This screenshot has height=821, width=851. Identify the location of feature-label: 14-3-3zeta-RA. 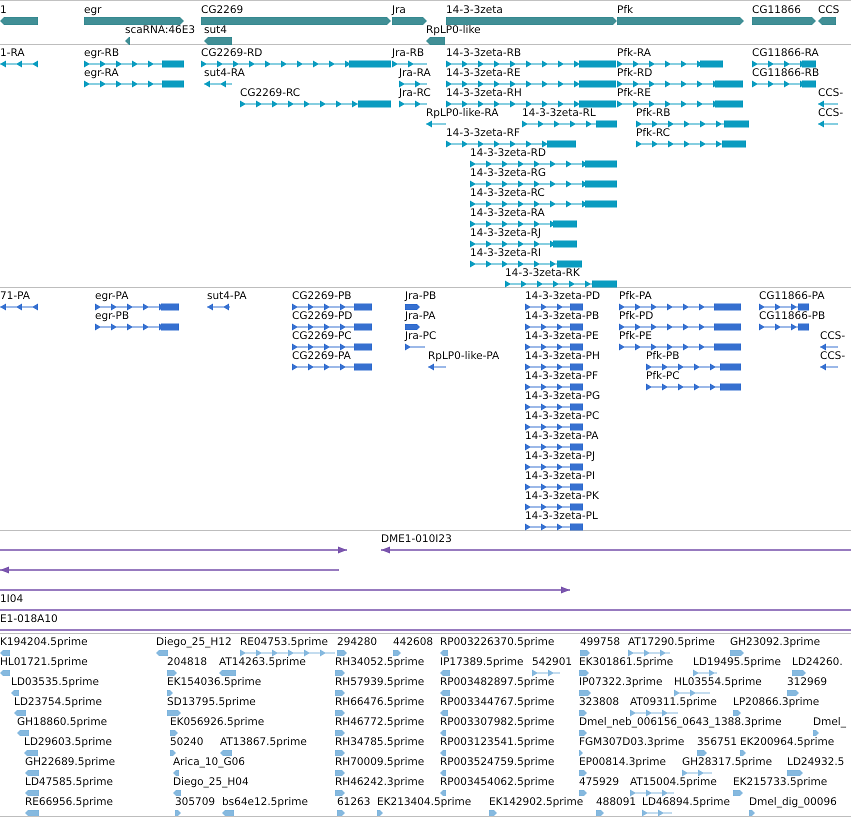
(507, 213).